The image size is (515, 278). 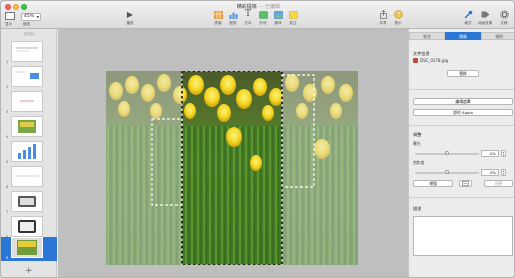 What do you see at coordinates (503, 172) in the screenshot?
I see `saturation-stepper: ▴ ▾` at bounding box center [503, 172].